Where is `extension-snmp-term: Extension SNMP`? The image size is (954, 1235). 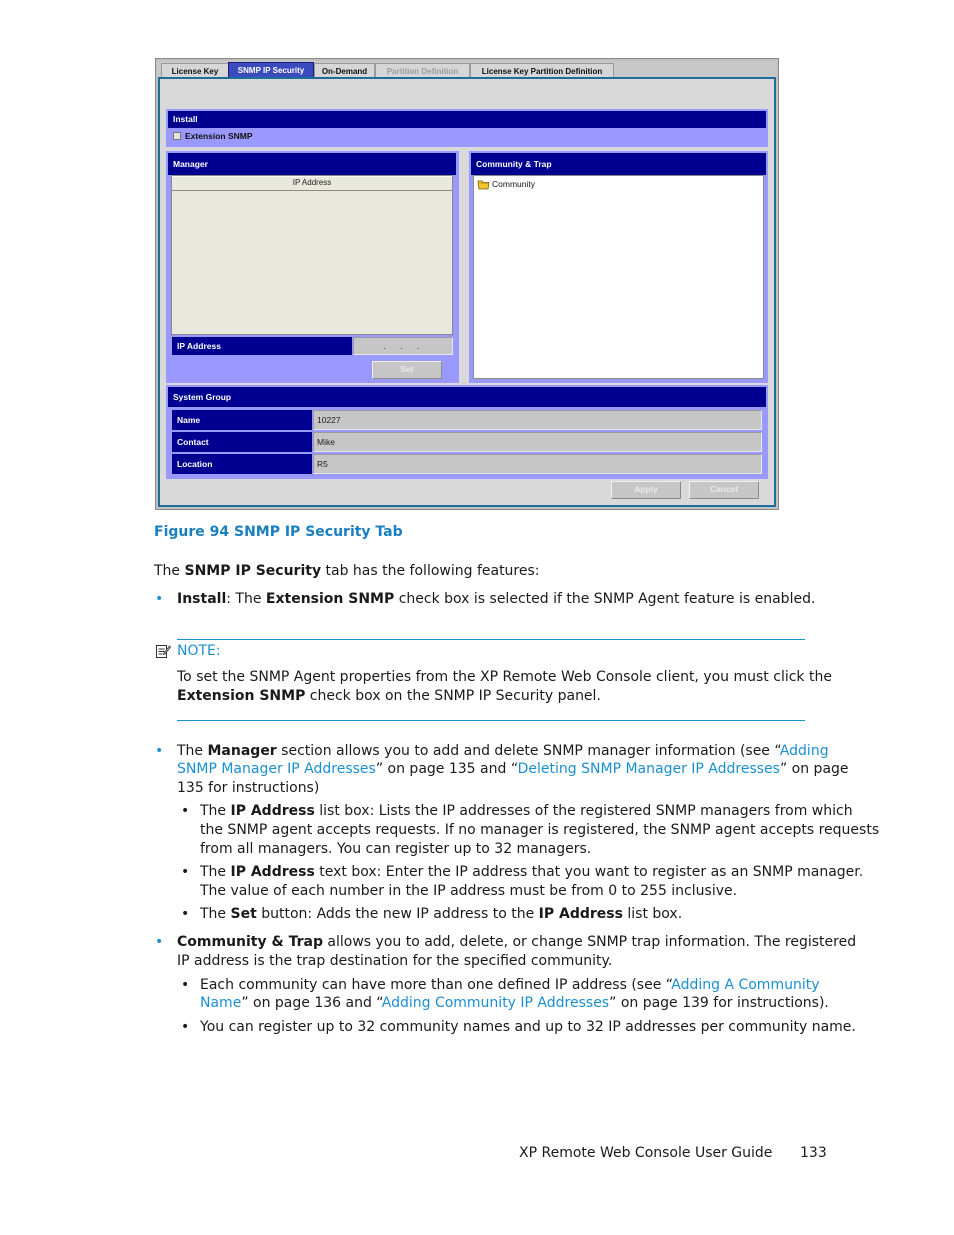
extension-snmp-term: Extension SNMP is located at coordinates (330, 599).